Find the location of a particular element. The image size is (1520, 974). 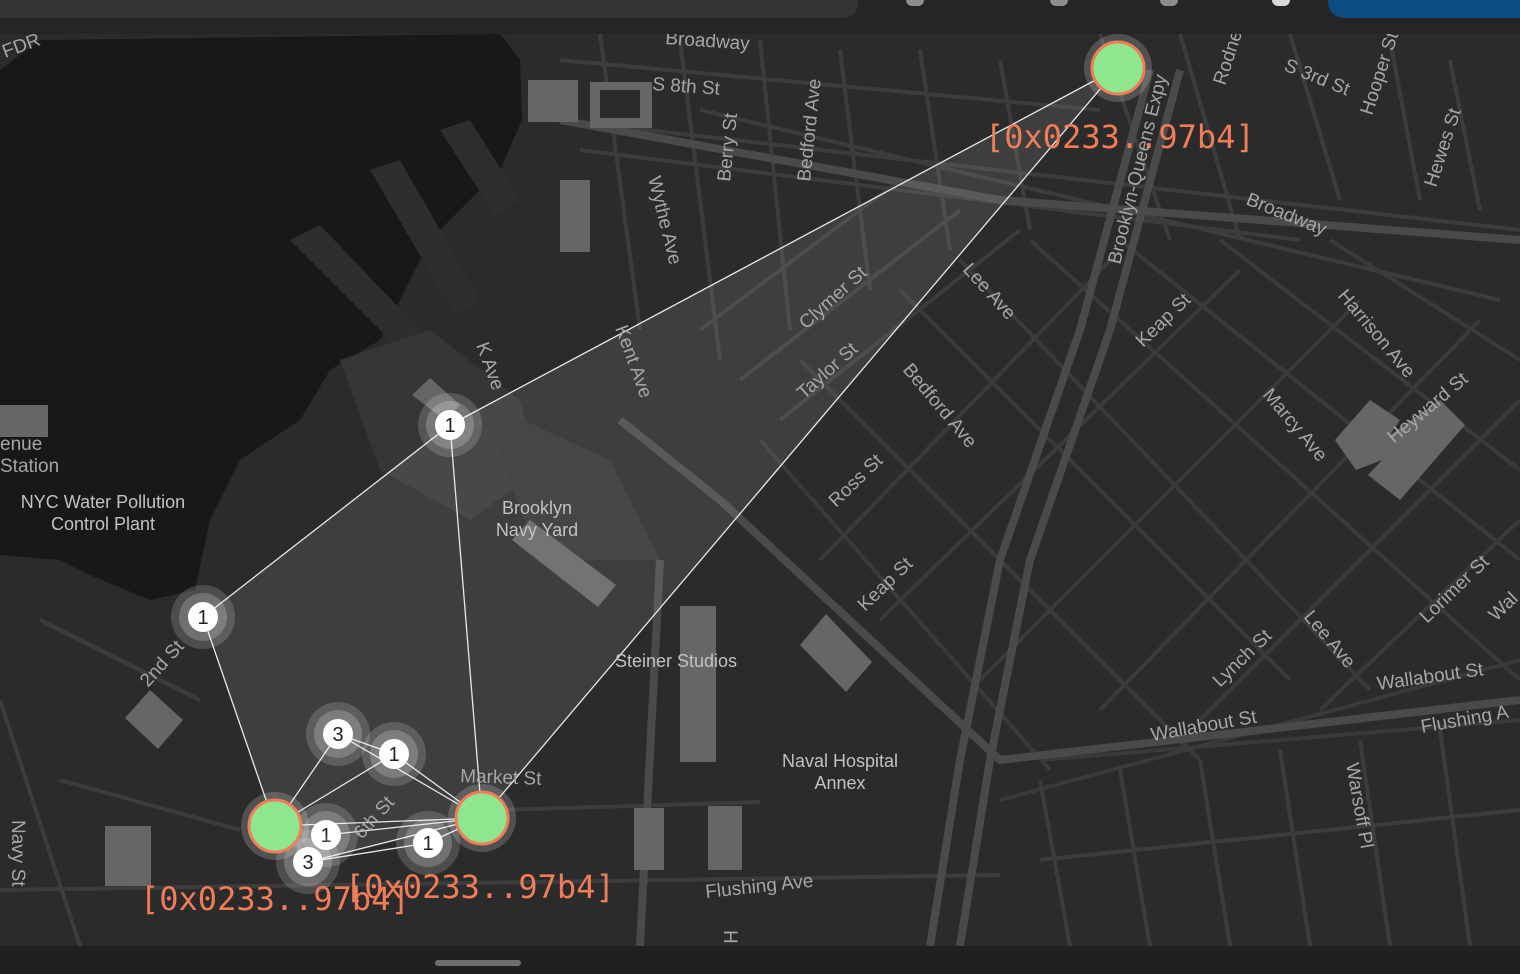

place-label: enue is located at coordinates (21, 444).